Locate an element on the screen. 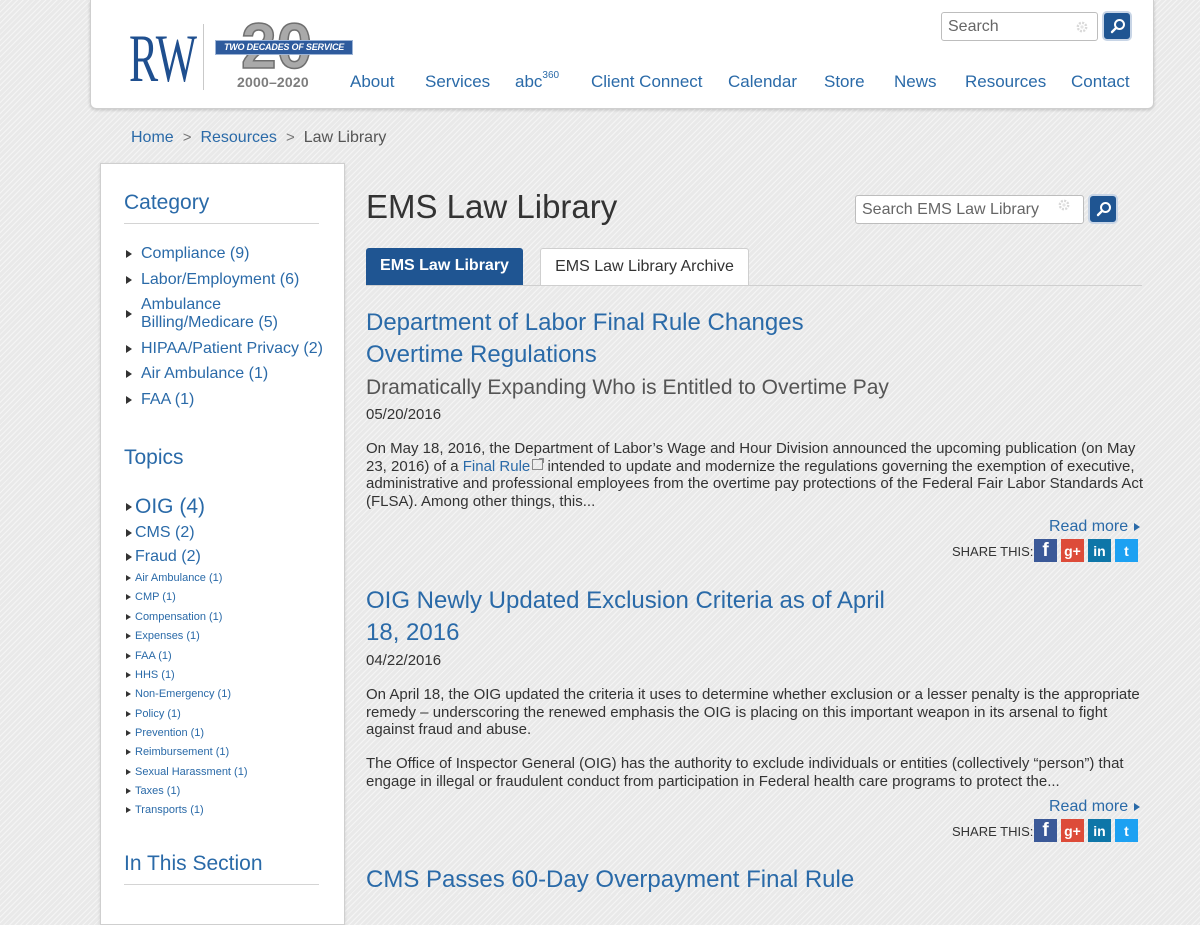  nav-contact: Contact is located at coordinates (1100, 82).